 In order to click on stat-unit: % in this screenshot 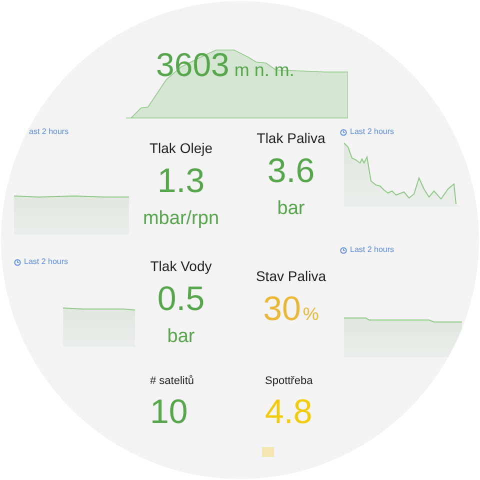, I will do `click(310, 314)`.